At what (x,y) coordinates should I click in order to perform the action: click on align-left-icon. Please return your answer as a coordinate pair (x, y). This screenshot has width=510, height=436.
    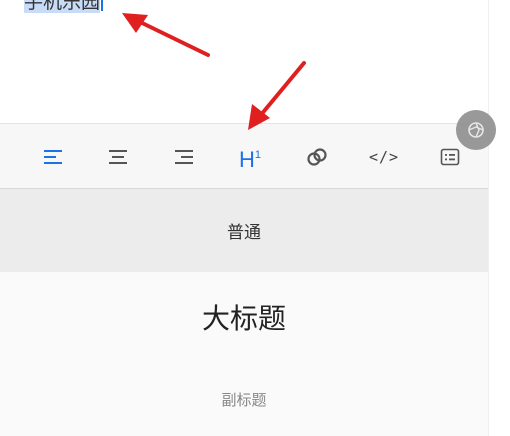
    Looking at the image, I should click on (53, 157).